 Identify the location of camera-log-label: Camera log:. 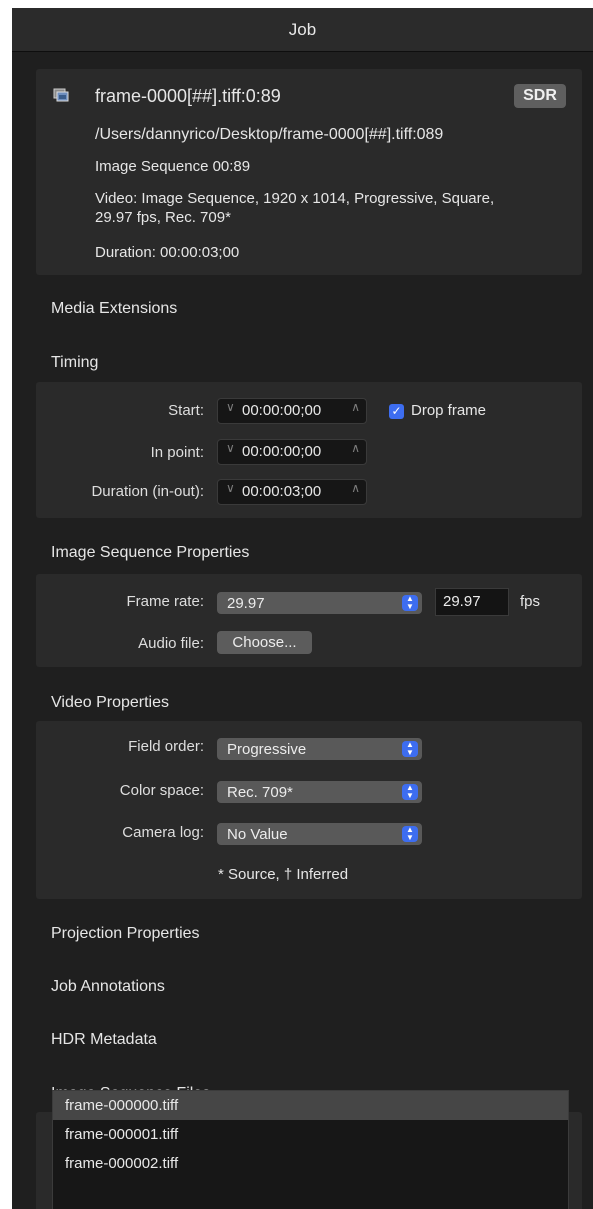
(163, 832).